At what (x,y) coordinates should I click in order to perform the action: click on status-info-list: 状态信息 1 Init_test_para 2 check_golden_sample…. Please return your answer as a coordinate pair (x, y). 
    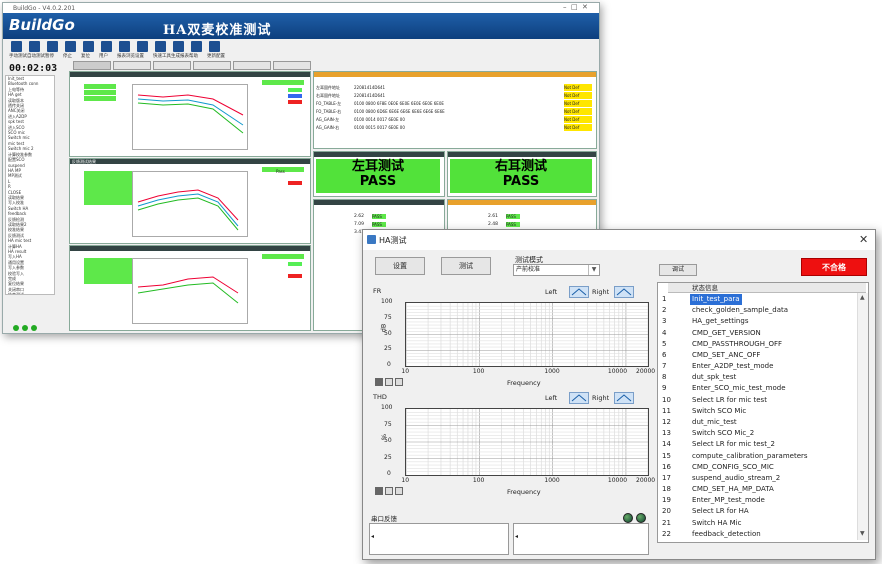
    Looking at the image, I should click on (763, 412).